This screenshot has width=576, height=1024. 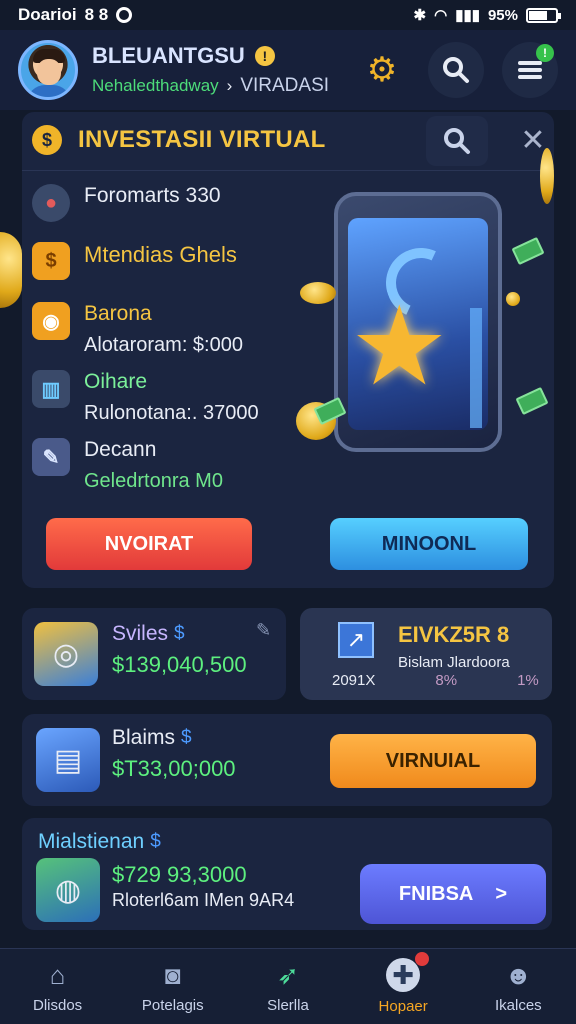 I want to click on notification-dot, so click(x=422, y=959).